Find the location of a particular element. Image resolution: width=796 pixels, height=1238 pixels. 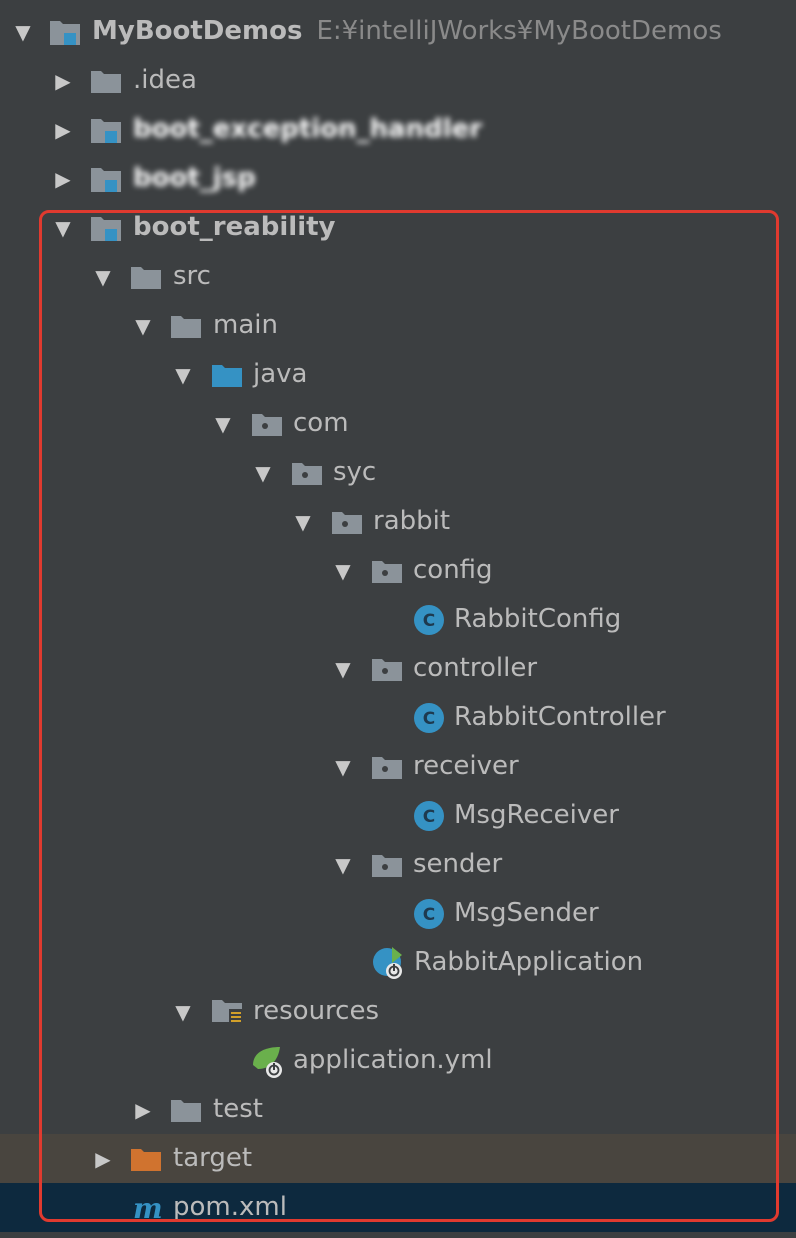

tree-label: com is located at coordinates (321, 423).